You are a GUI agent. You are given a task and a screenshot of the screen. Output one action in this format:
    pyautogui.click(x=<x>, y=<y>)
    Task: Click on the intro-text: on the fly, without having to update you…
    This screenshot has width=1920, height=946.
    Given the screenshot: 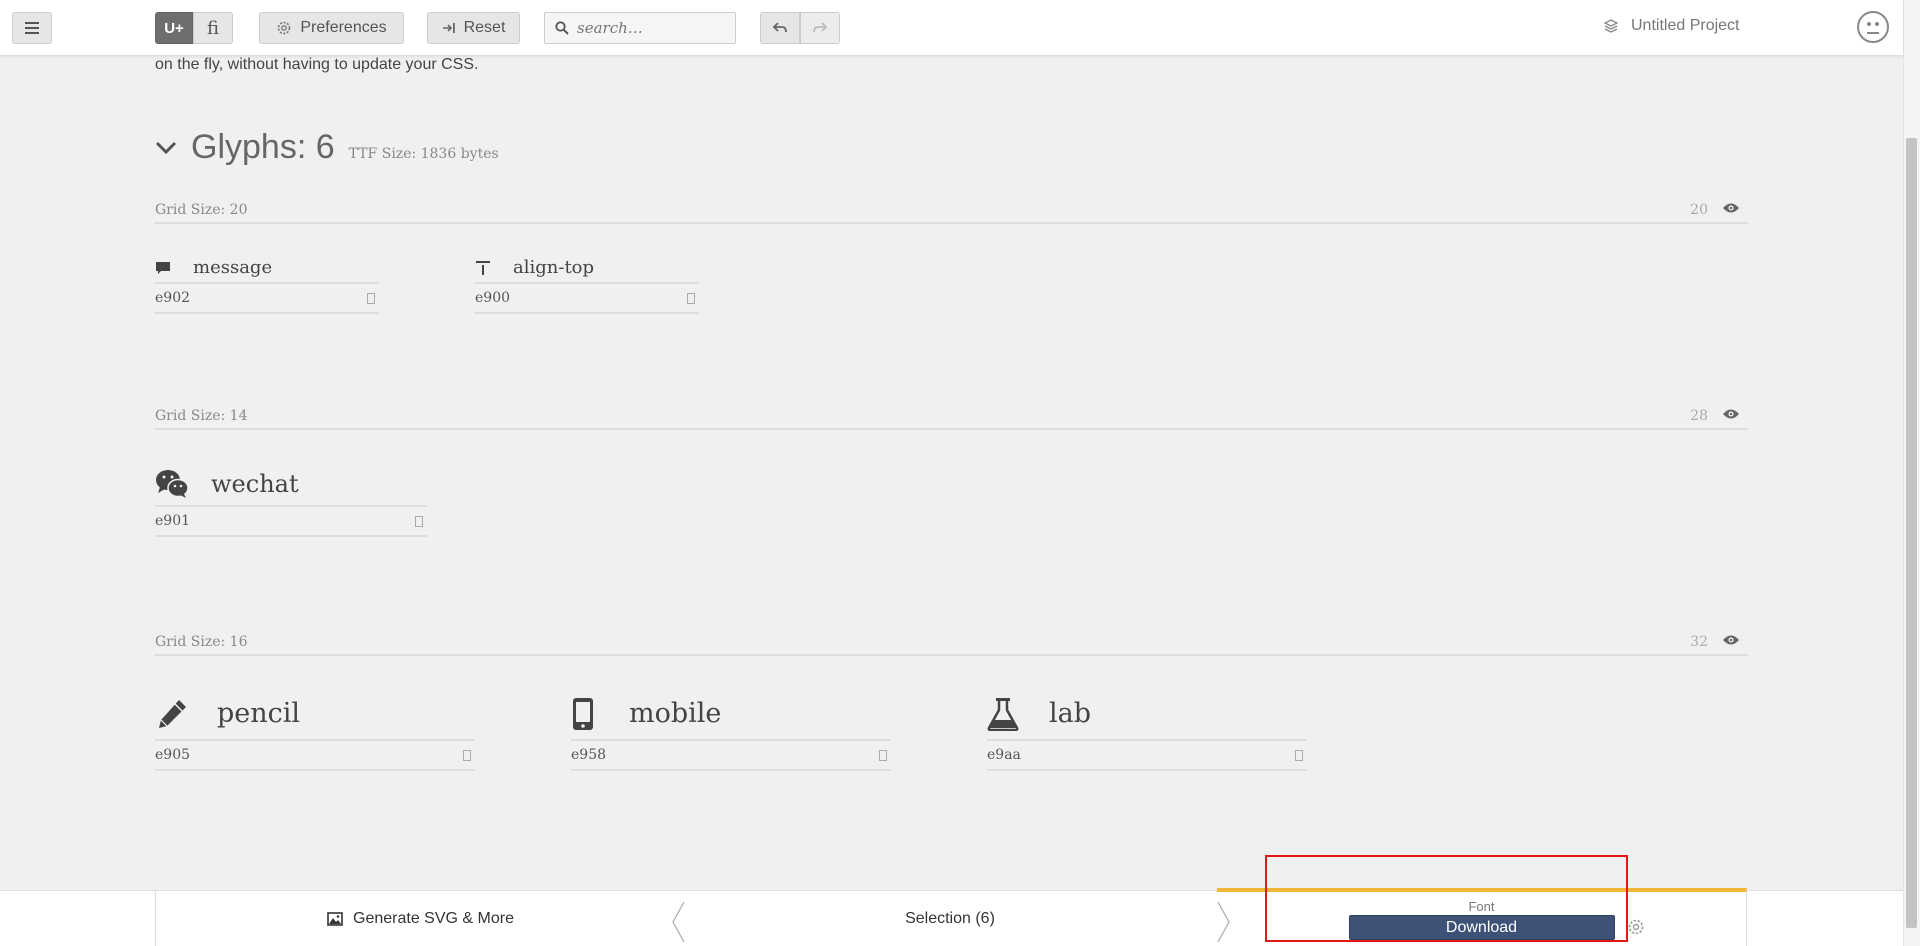 What is the action you would take?
    pyautogui.click(x=317, y=64)
    